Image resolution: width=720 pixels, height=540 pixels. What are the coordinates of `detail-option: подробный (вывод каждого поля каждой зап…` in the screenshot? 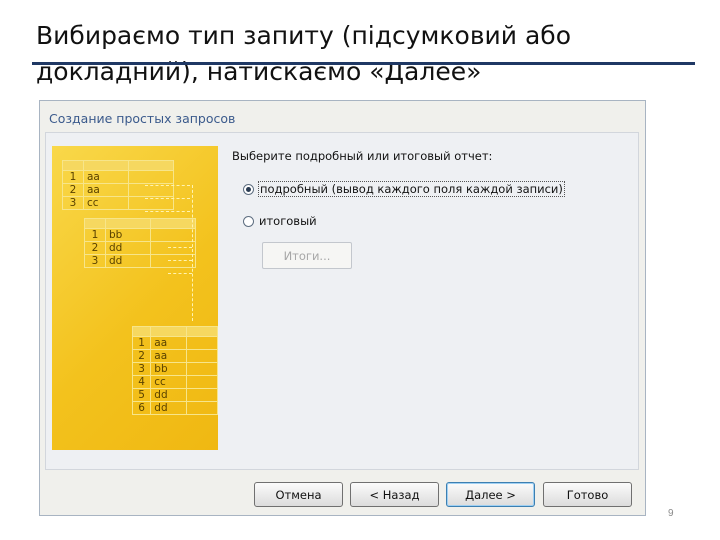 It's located at (404, 189).